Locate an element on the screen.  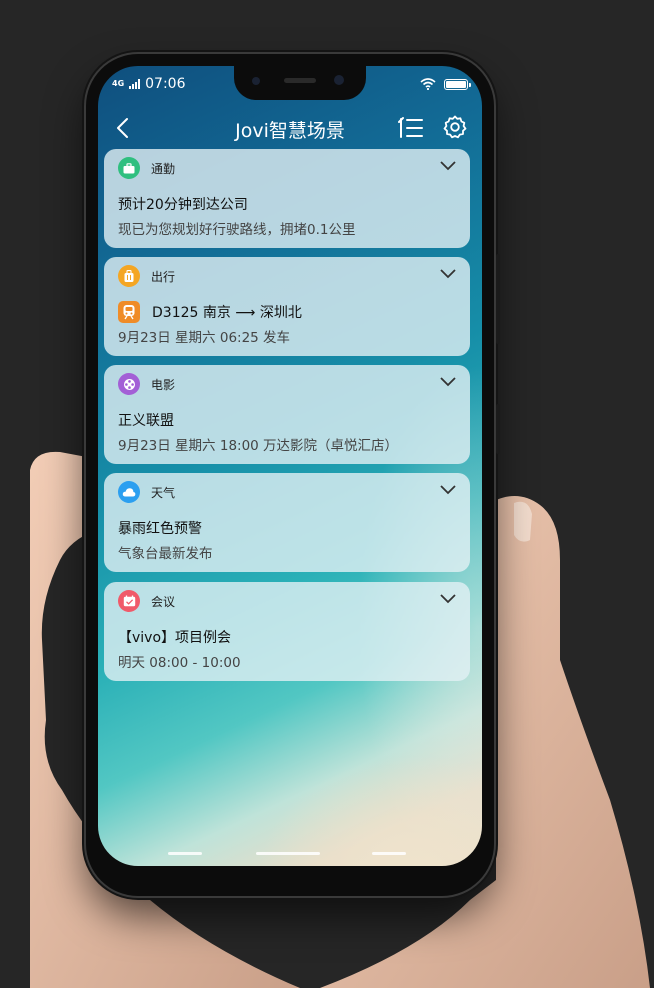
app-bar: Jovi智慧场景 is located at coordinates (290, 128).